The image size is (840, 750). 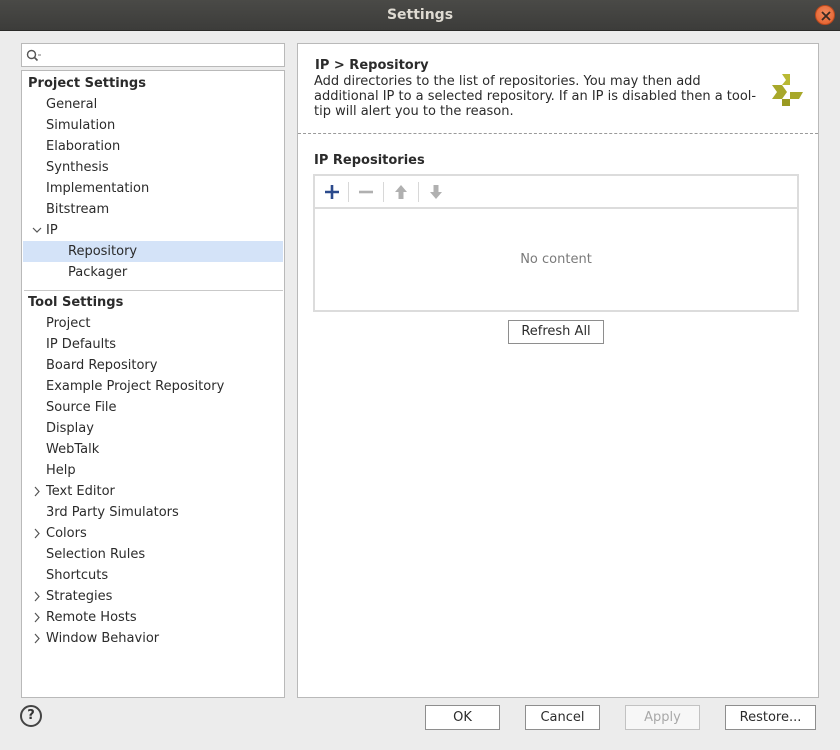 I want to click on tree-item-simulation: Simulation, so click(x=153, y=125).